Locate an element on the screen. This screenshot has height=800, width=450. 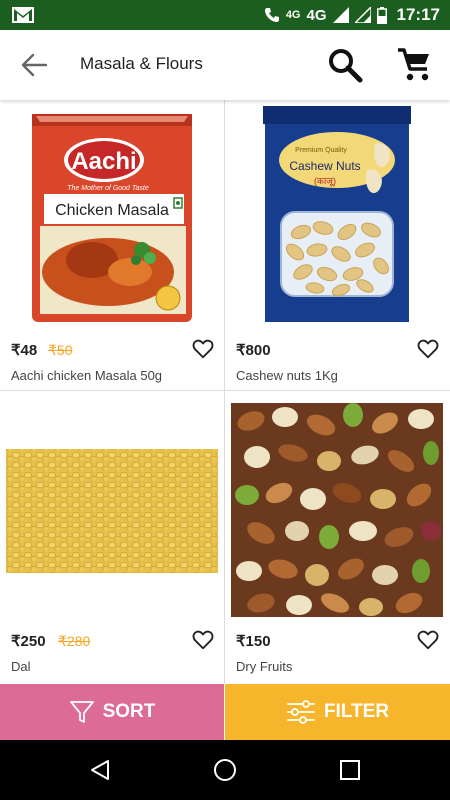
product-image: Premium Quality Cashew Nuts (काजू) is located at coordinates (337, 216).